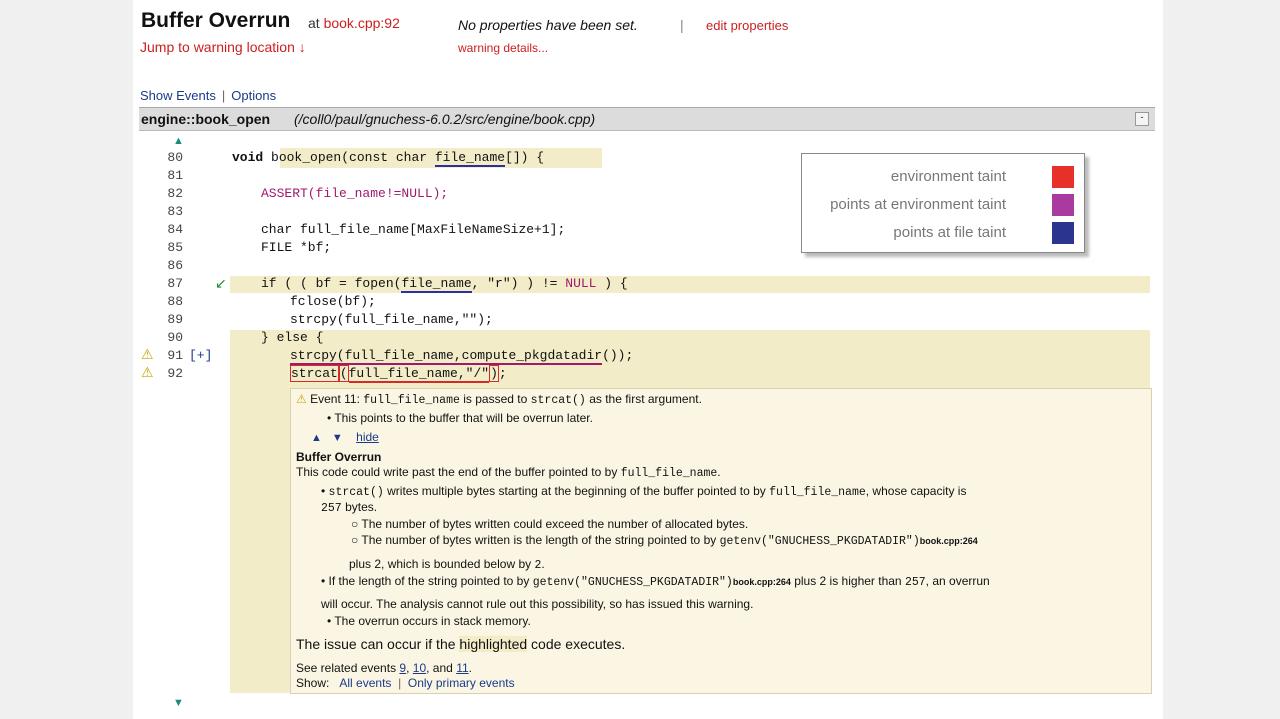 This screenshot has width=1280, height=719. I want to click on line-number: 89, so click(175, 319).